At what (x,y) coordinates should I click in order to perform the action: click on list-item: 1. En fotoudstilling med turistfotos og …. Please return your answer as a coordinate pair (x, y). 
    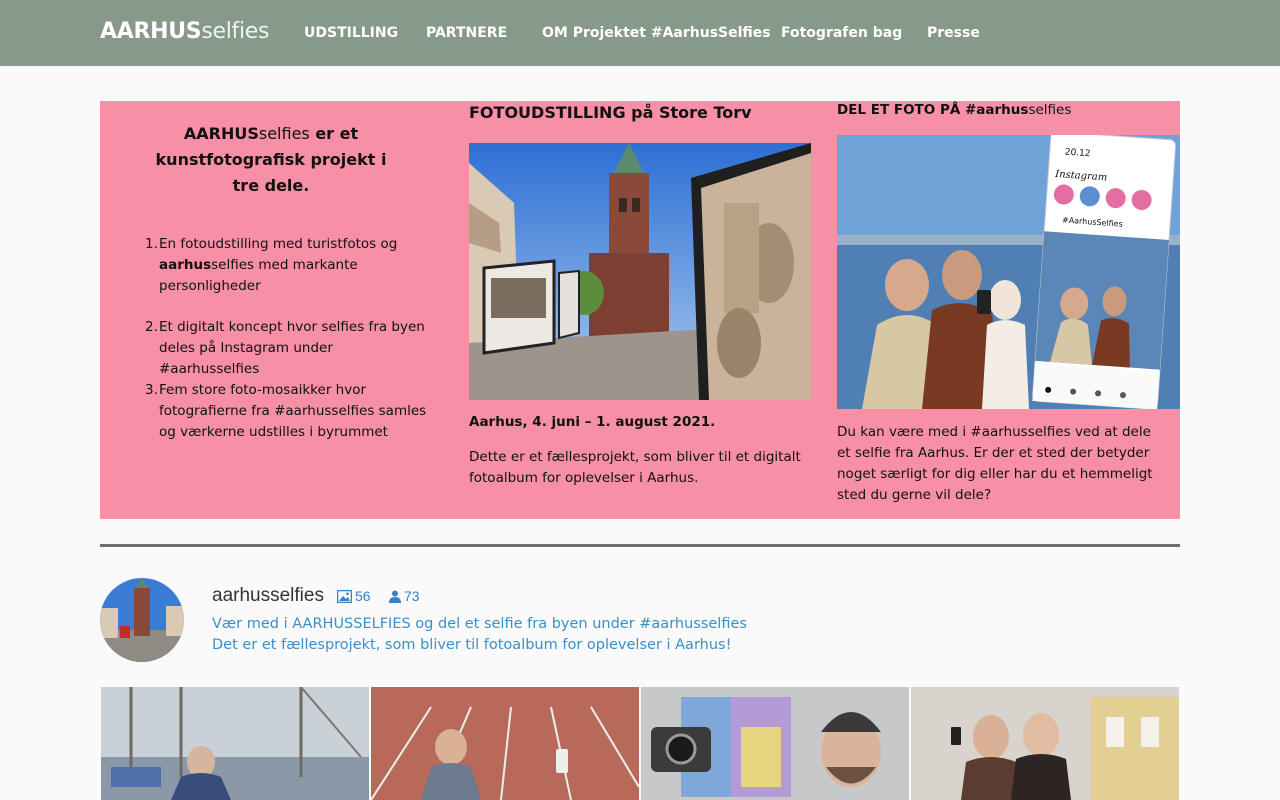
    Looking at the image, I should click on (290, 275).